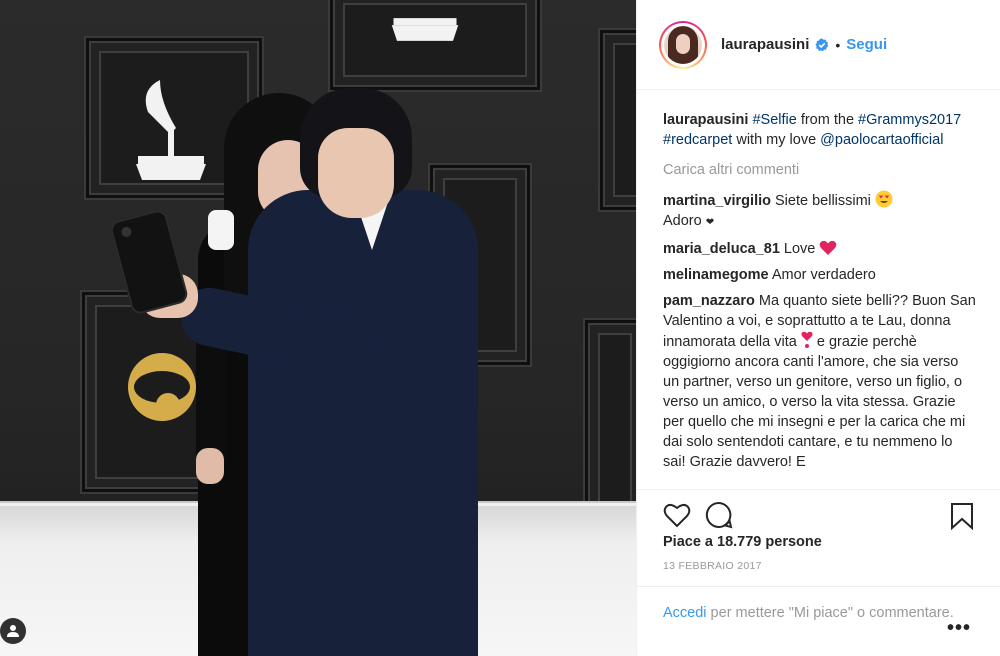  I want to click on login-prompt-text: per mettere "Mi piace" o commentare., so click(830, 613).